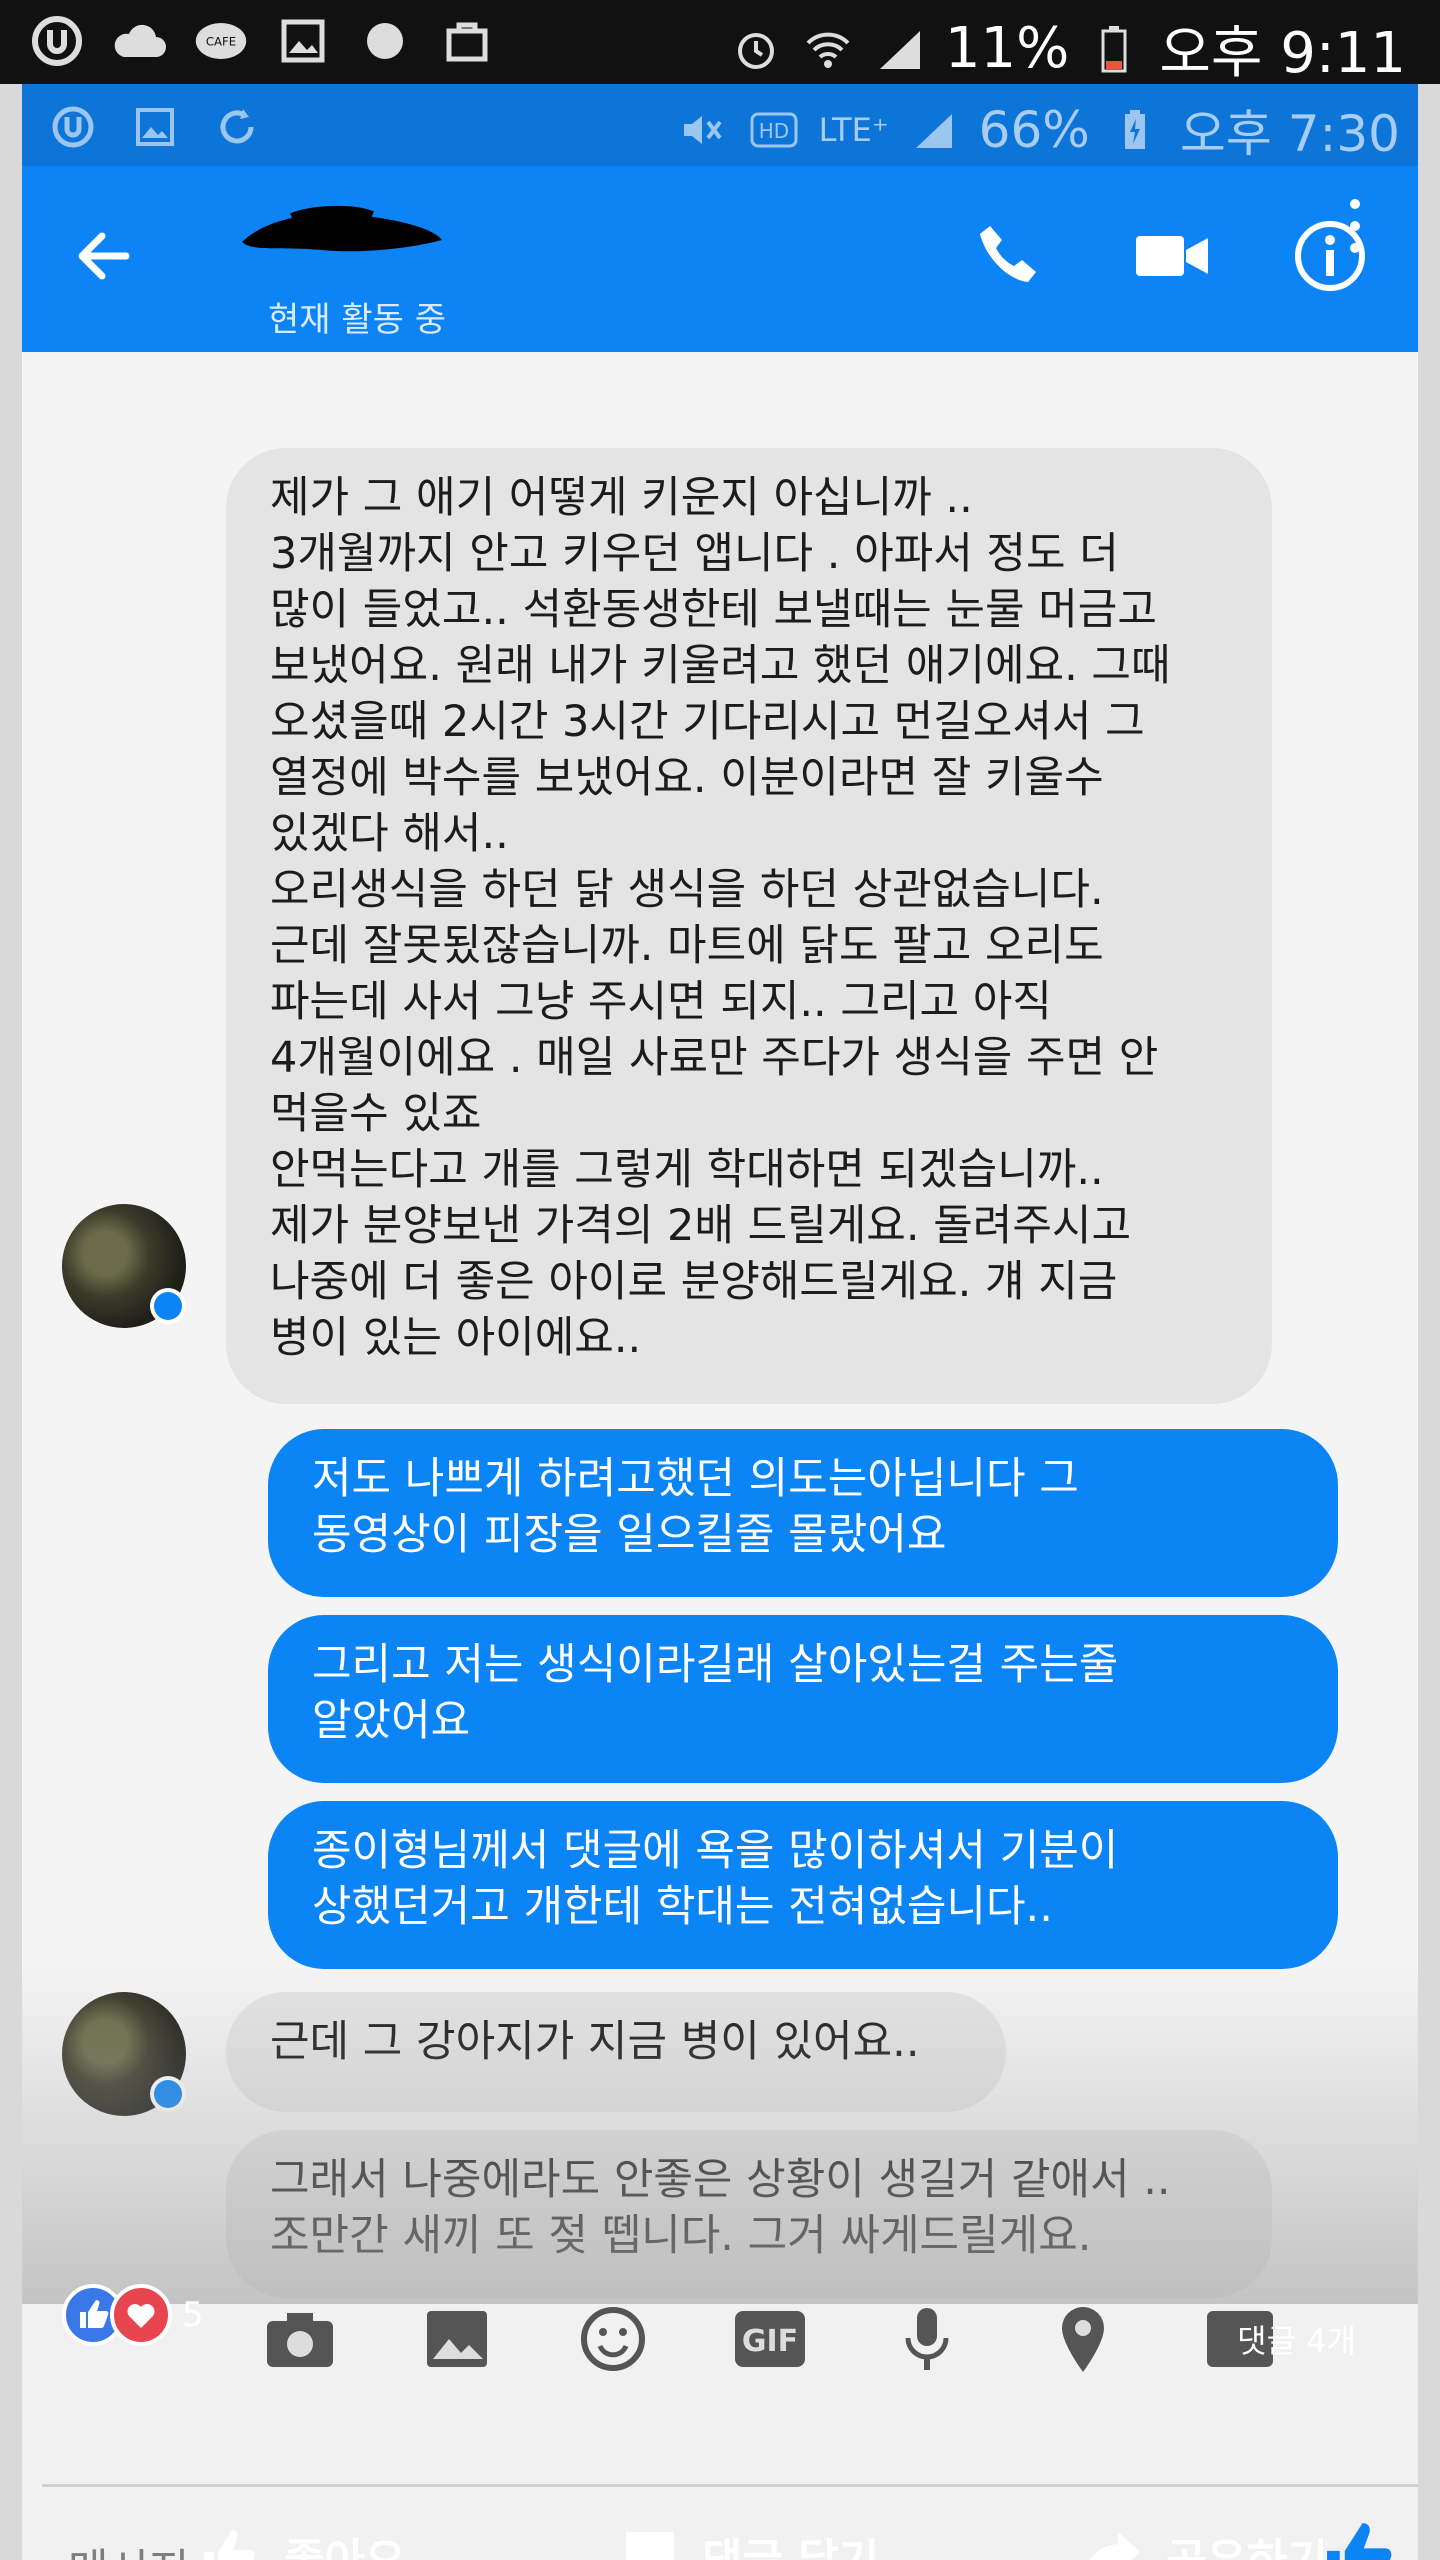 This screenshot has height=2560, width=1440. What do you see at coordinates (756, 49) in the screenshot?
I see `alarm-icon` at bounding box center [756, 49].